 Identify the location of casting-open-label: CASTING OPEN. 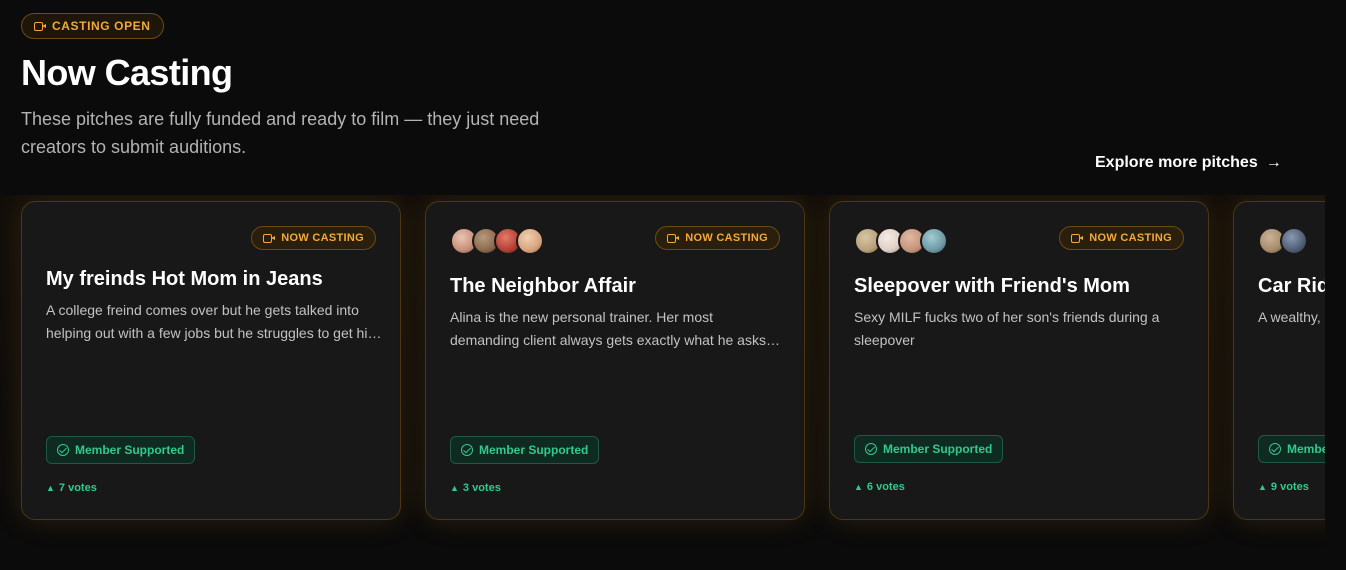
(101, 26).